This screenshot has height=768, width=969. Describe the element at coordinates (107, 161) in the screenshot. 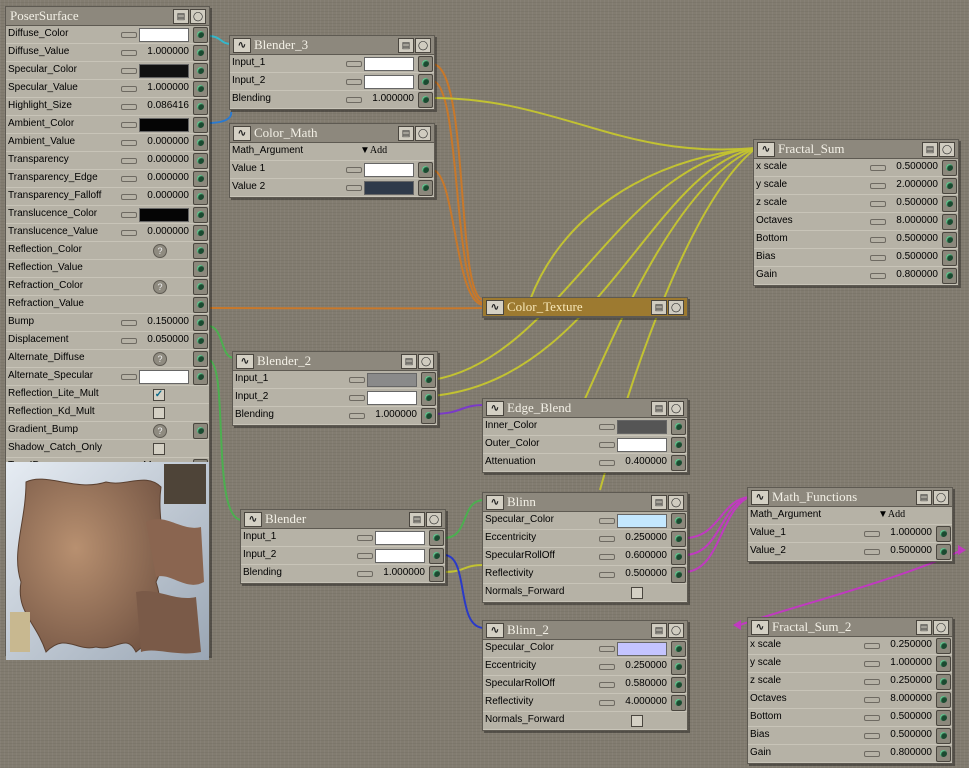

I see `param-row-transparency: Transparency 0.000000` at that location.